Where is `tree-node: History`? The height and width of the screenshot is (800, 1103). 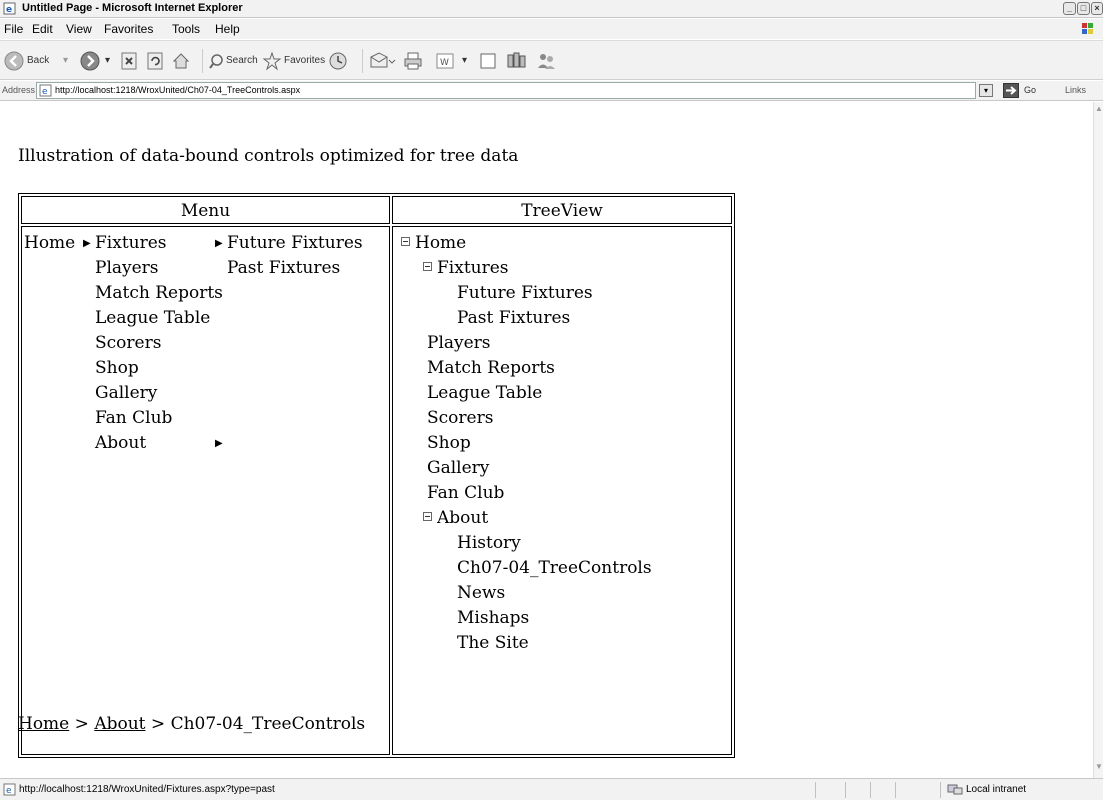 tree-node: History is located at coordinates (489, 543).